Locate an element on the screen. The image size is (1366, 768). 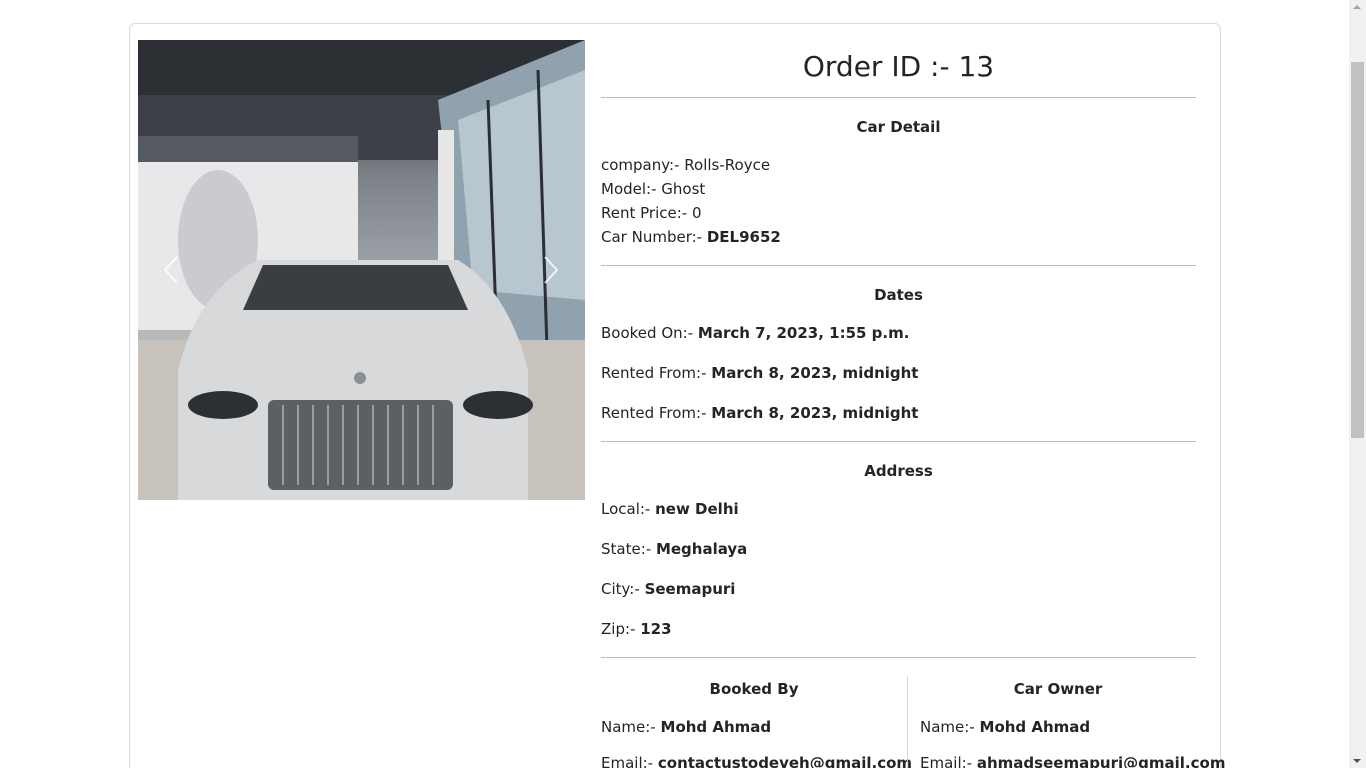
model-row: Model:- Ghost is located at coordinates (653, 189).